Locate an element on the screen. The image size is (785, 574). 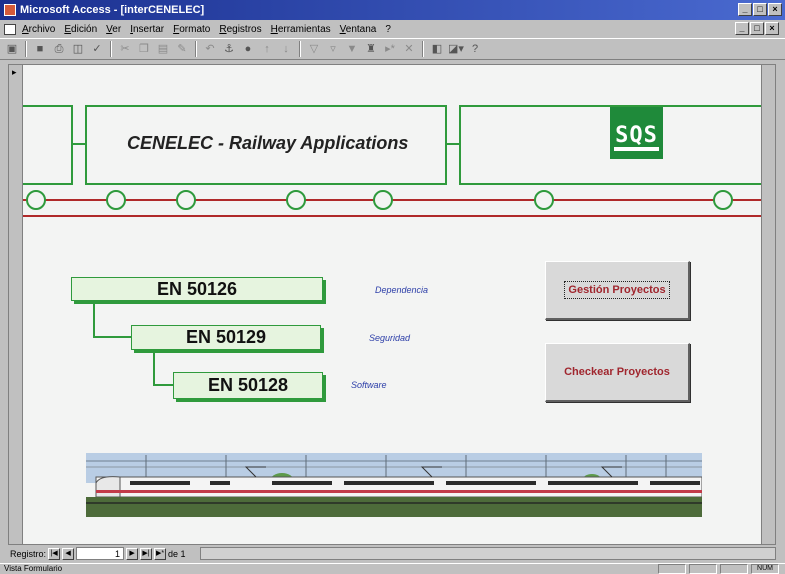
gestion-proyectos-button: Gestión Proyectos is located at coordinates (617, 290).